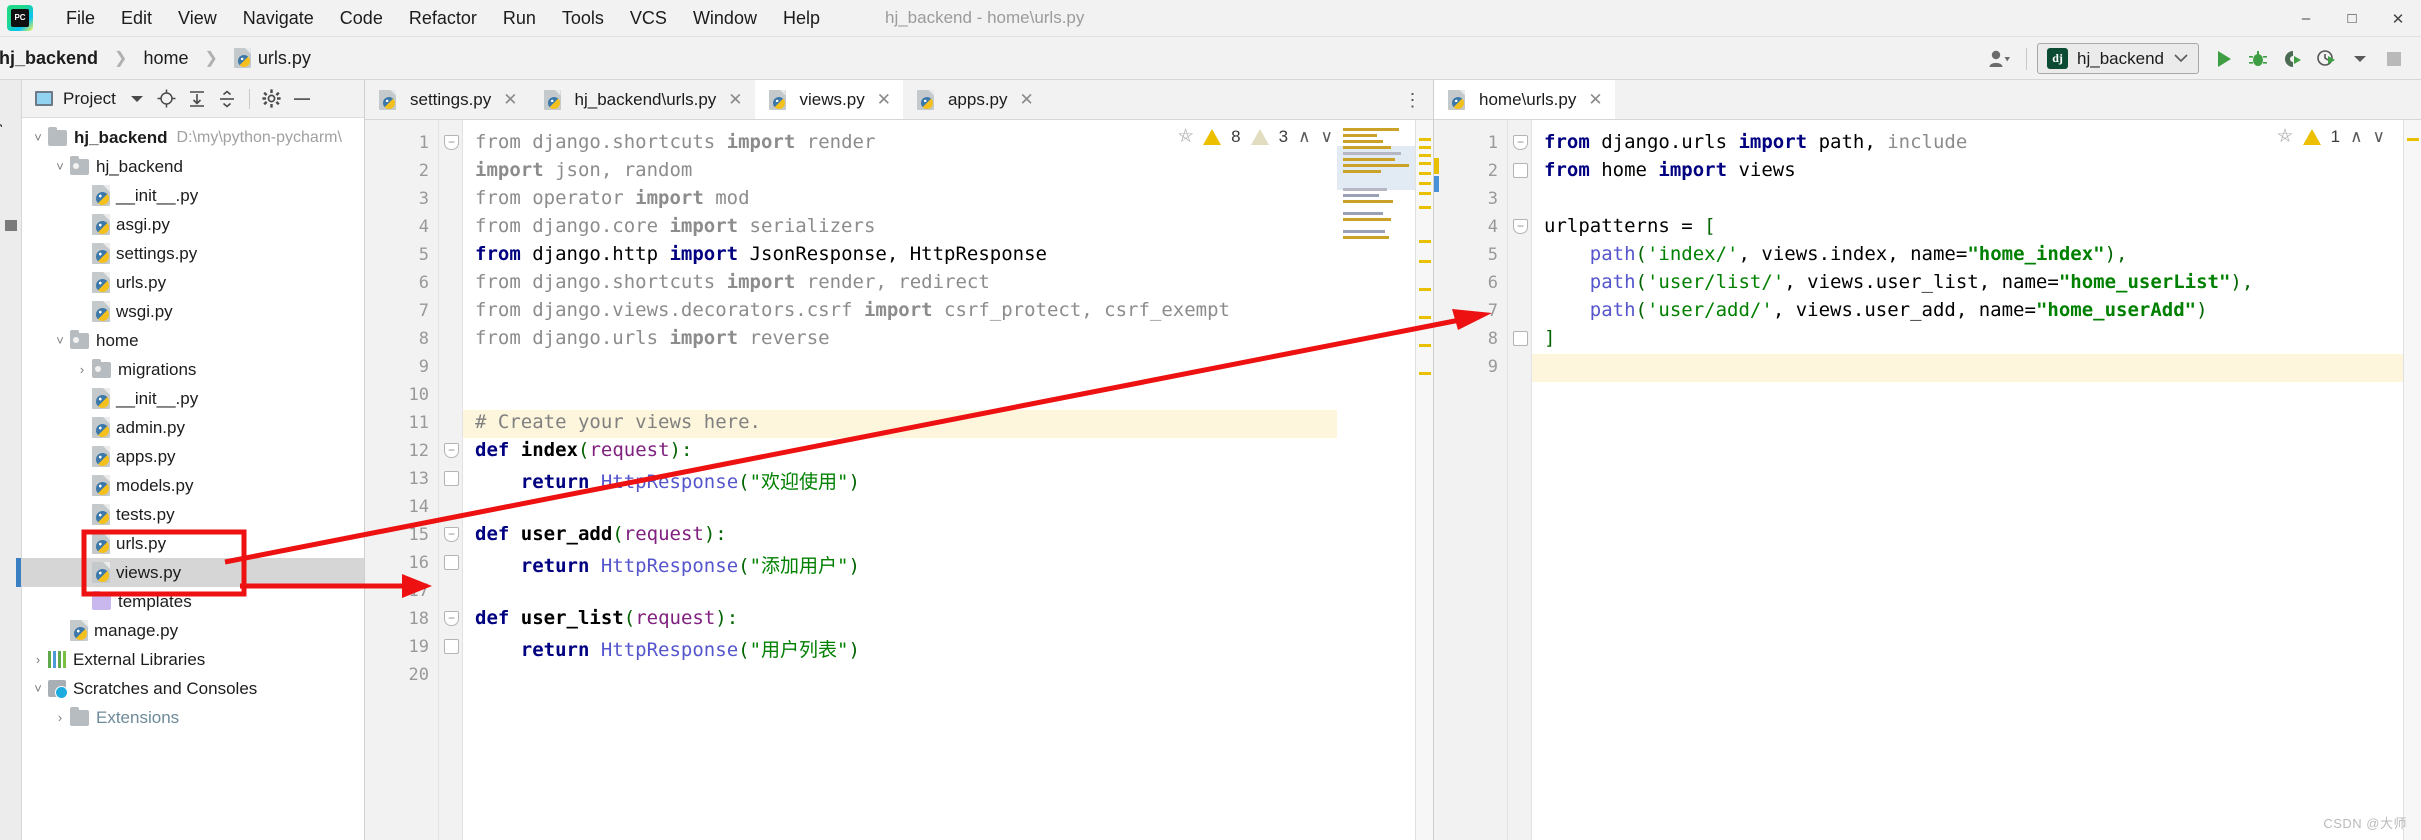 This screenshot has height=840, width=2421. What do you see at coordinates (2306, 18) in the screenshot?
I see `minimize-button: –` at bounding box center [2306, 18].